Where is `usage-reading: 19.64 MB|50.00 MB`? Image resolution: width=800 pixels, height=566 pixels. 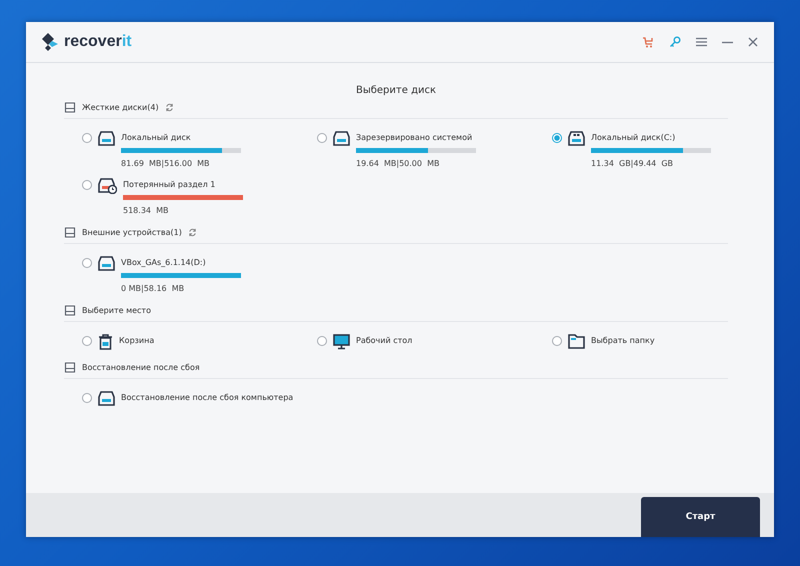 usage-reading: 19.64 MB|50.00 MB is located at coordinates (398, 163).